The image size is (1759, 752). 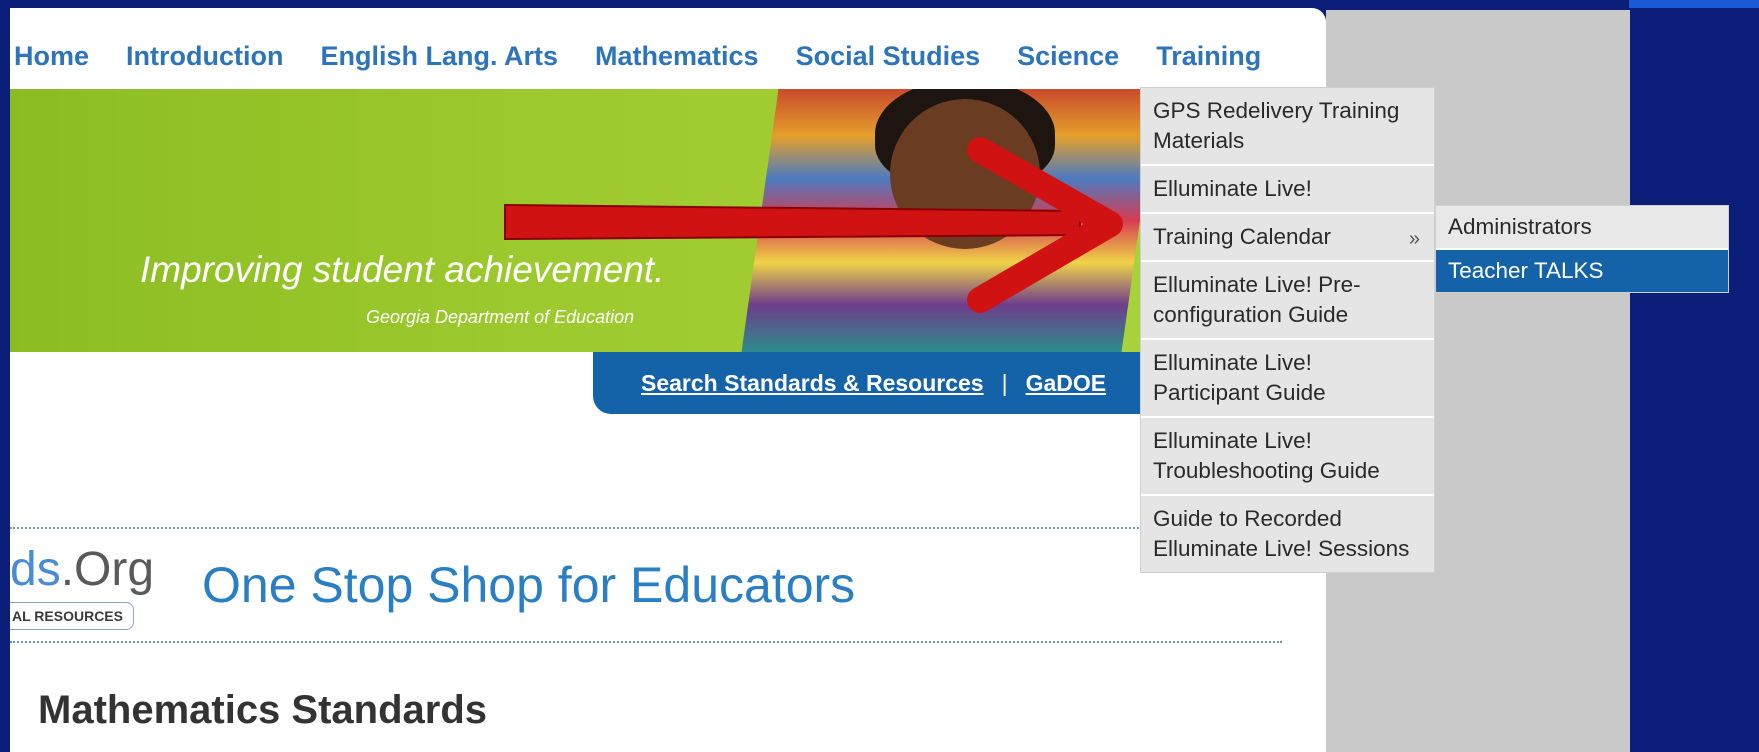 I want to click on search-standards-link: Search Standards & Resources, so click(x=812, y=383).